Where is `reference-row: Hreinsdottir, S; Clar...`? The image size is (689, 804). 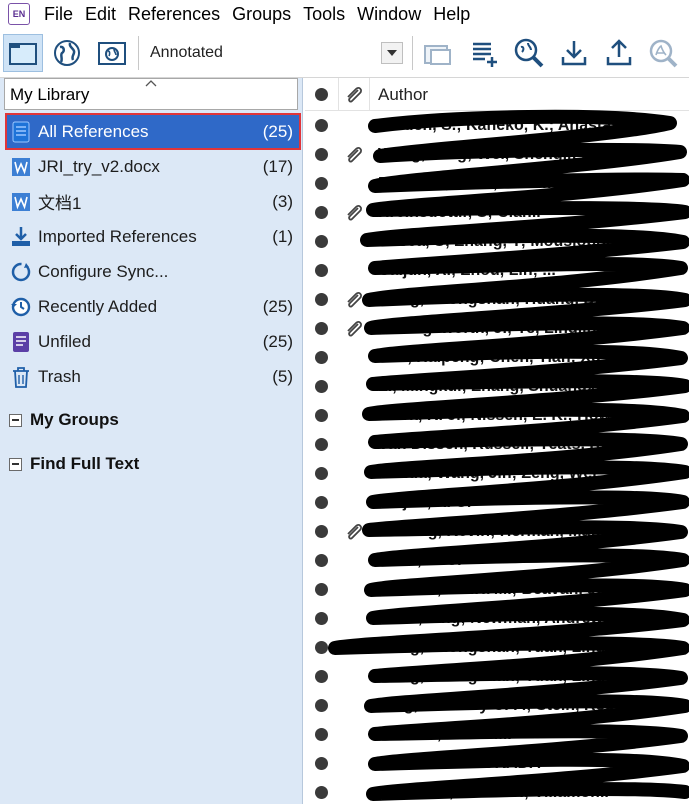
reference-row: Hreinsdottir, S; Clar... is located at coordinates (497, 212).